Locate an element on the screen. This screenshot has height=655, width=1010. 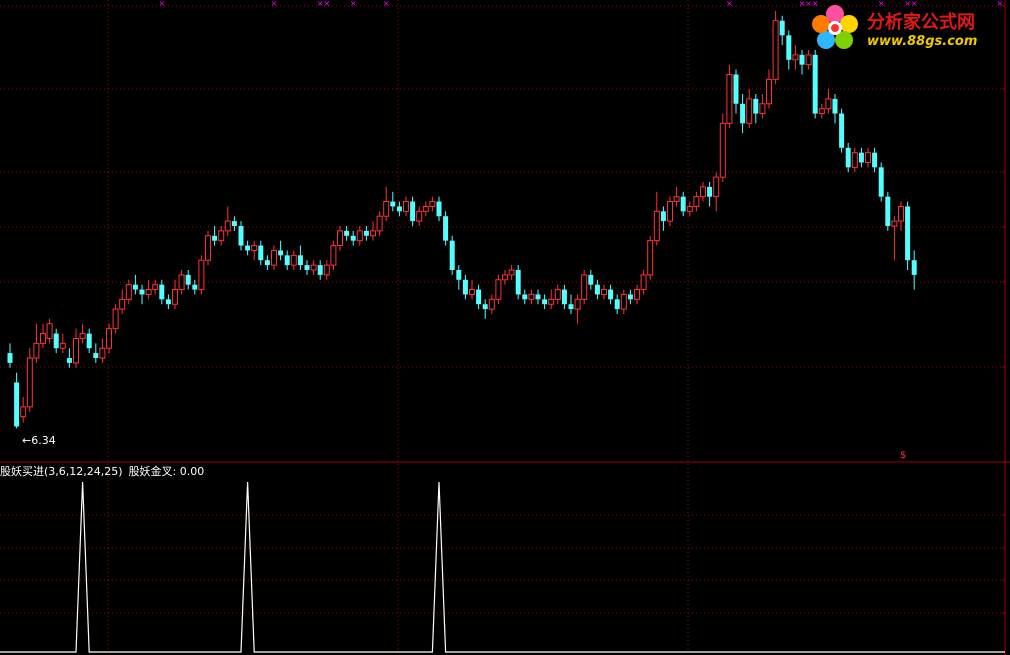
indicator-name: 股妖买进(3,6,12,24,25) is located at coordinates (61, 471).